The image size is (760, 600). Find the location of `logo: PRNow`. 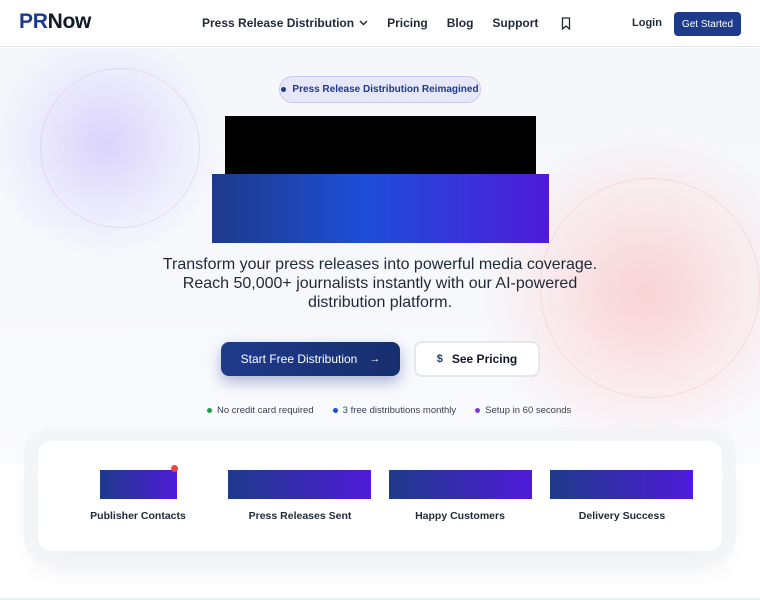

logo: PRNow is located at coordinates (55, 22).